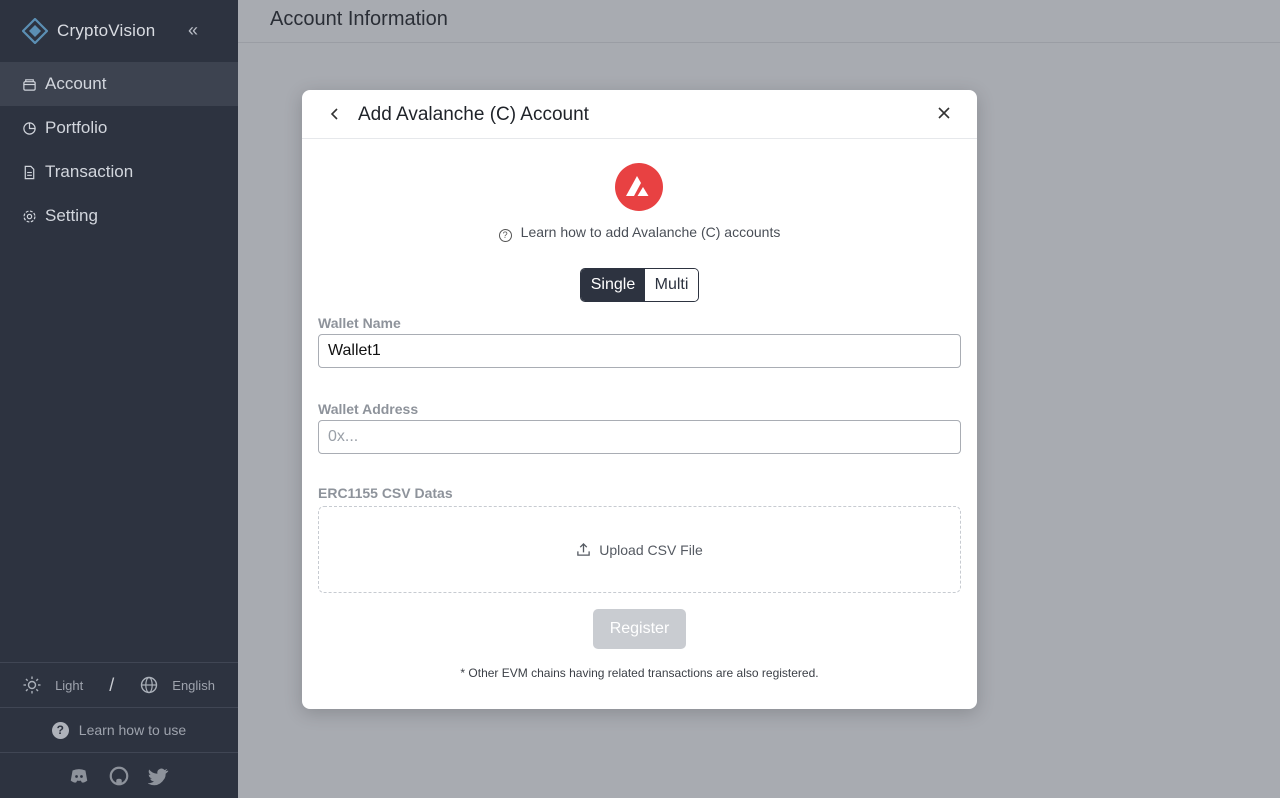 This screenshot has height=798, width=1280. Describe the element at coordinates (53, 685) in the screenshot. I see `theme-toggle: Light` at that location.